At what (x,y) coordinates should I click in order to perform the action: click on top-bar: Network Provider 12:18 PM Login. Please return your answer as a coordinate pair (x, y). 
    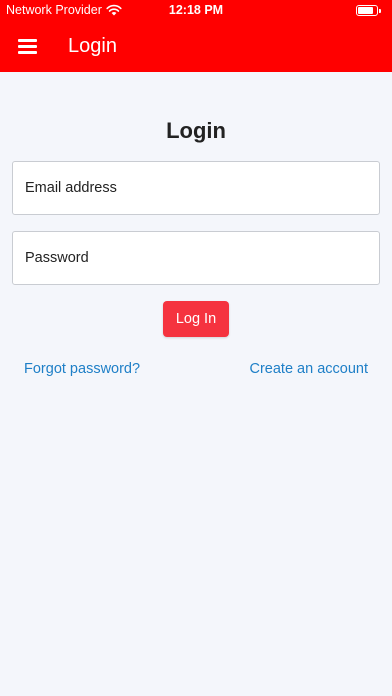
    Looking at the image, I should click on (196, 36).